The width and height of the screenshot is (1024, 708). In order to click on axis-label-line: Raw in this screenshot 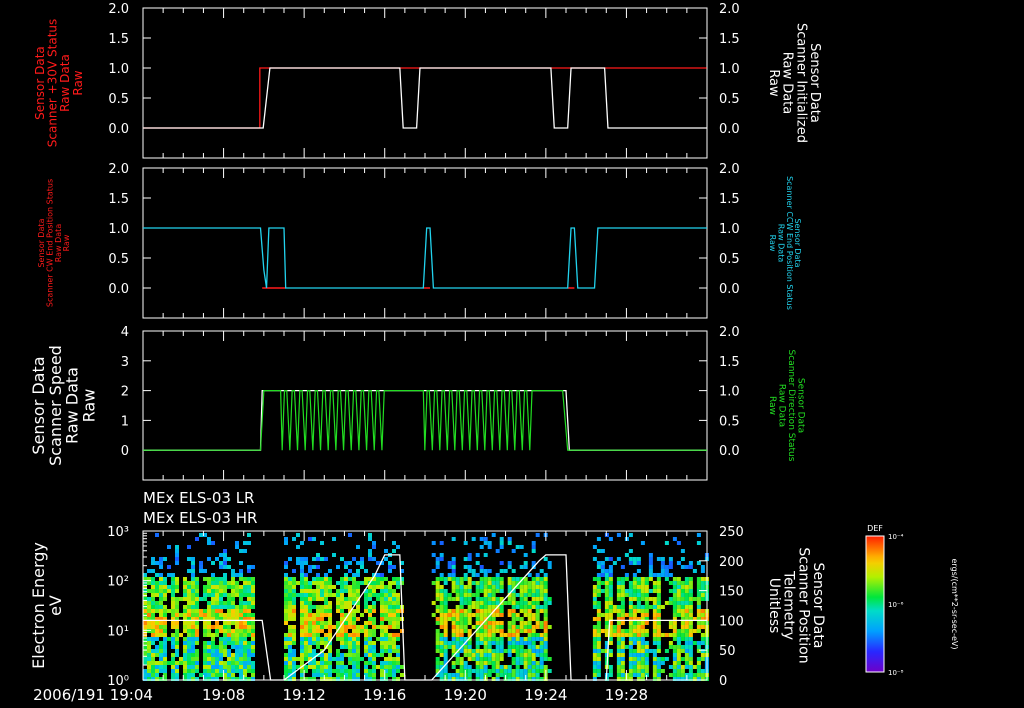, I will do `click(772, 405)`.